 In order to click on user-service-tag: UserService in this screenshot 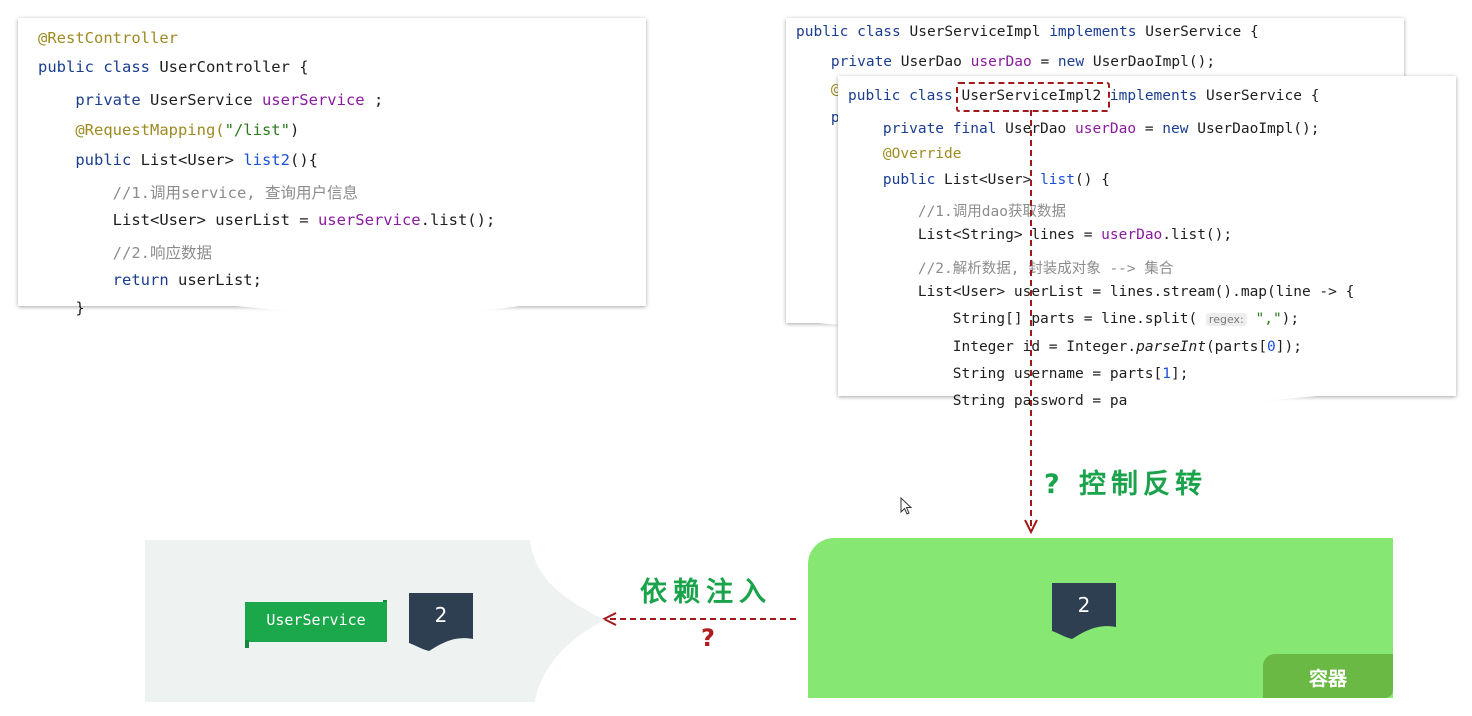, I will do `click(316, 624)`.